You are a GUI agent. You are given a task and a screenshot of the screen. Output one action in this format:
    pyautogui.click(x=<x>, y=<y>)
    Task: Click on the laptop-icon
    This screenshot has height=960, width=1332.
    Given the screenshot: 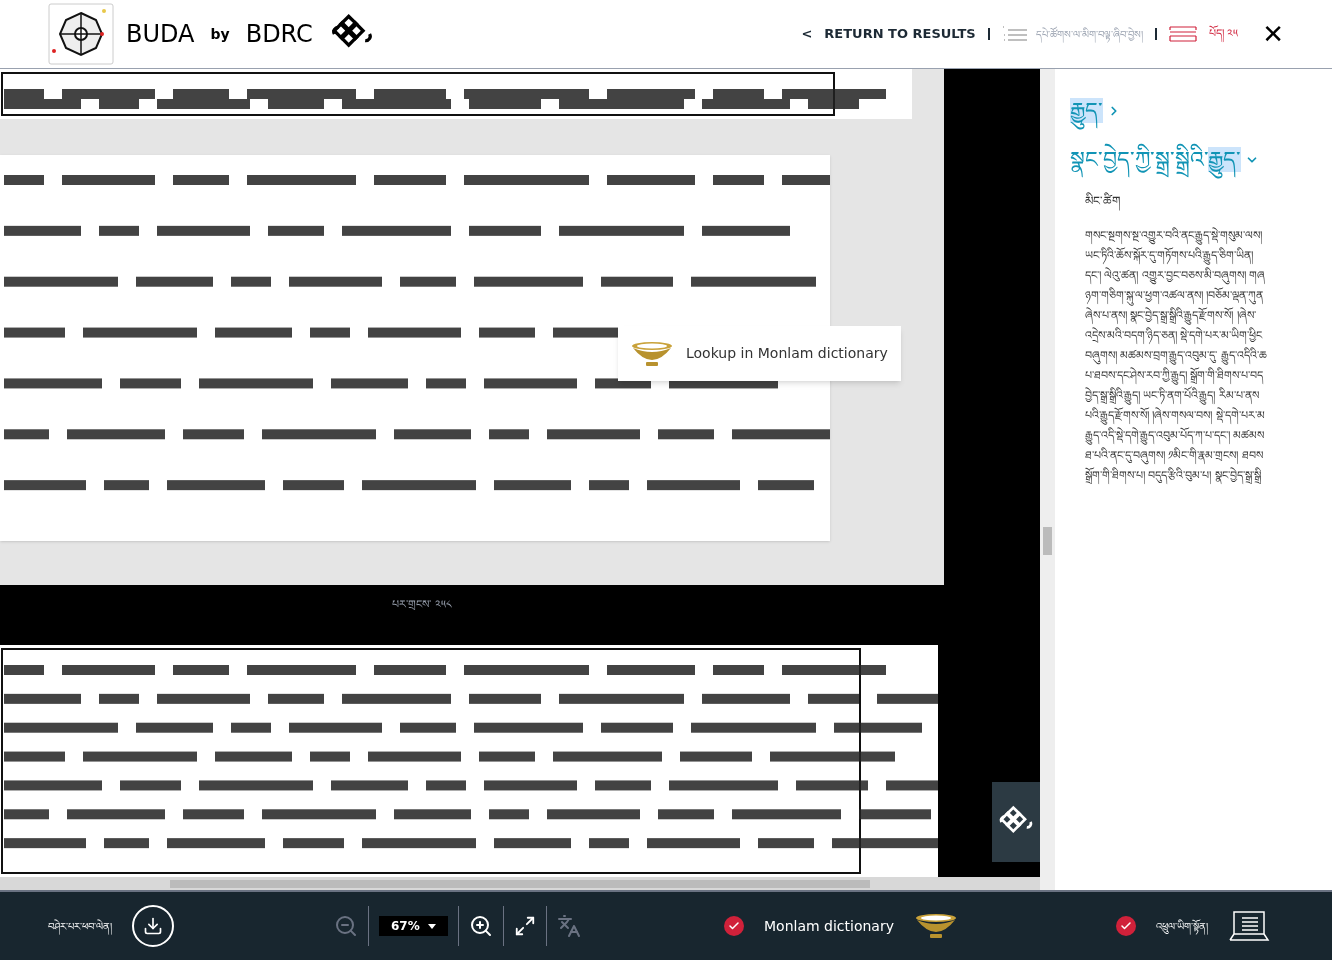 What is the action you would take?
    pyautogui.click(x=1249, y=926)
    